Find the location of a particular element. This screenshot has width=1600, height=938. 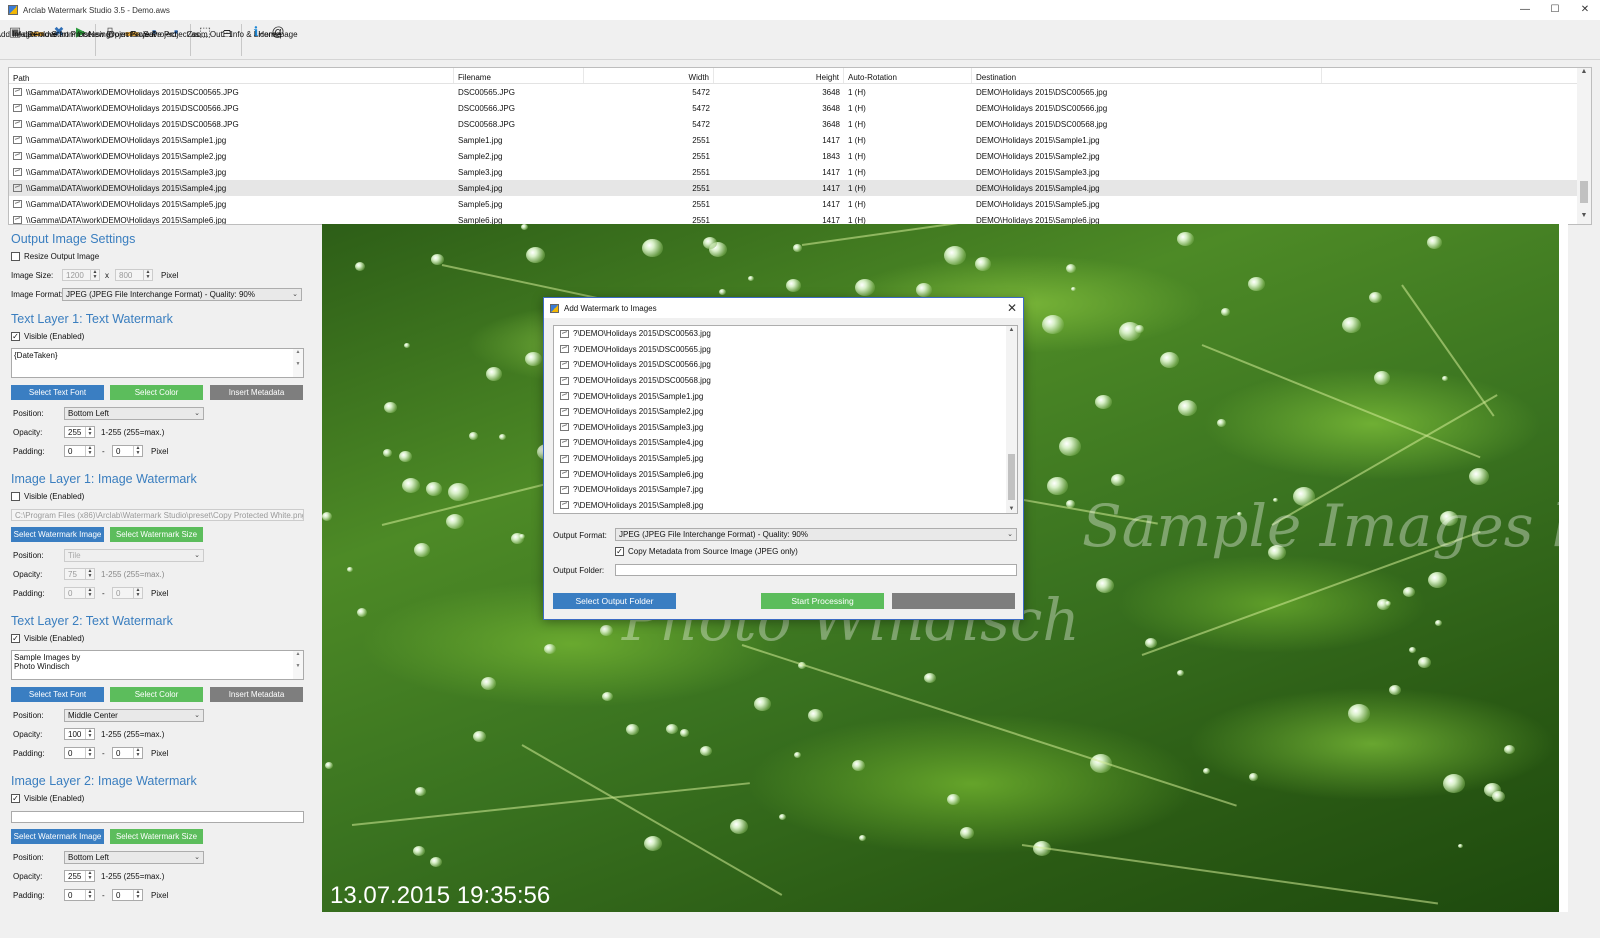

column-header-width: Width is located at coordinates (649, 75).